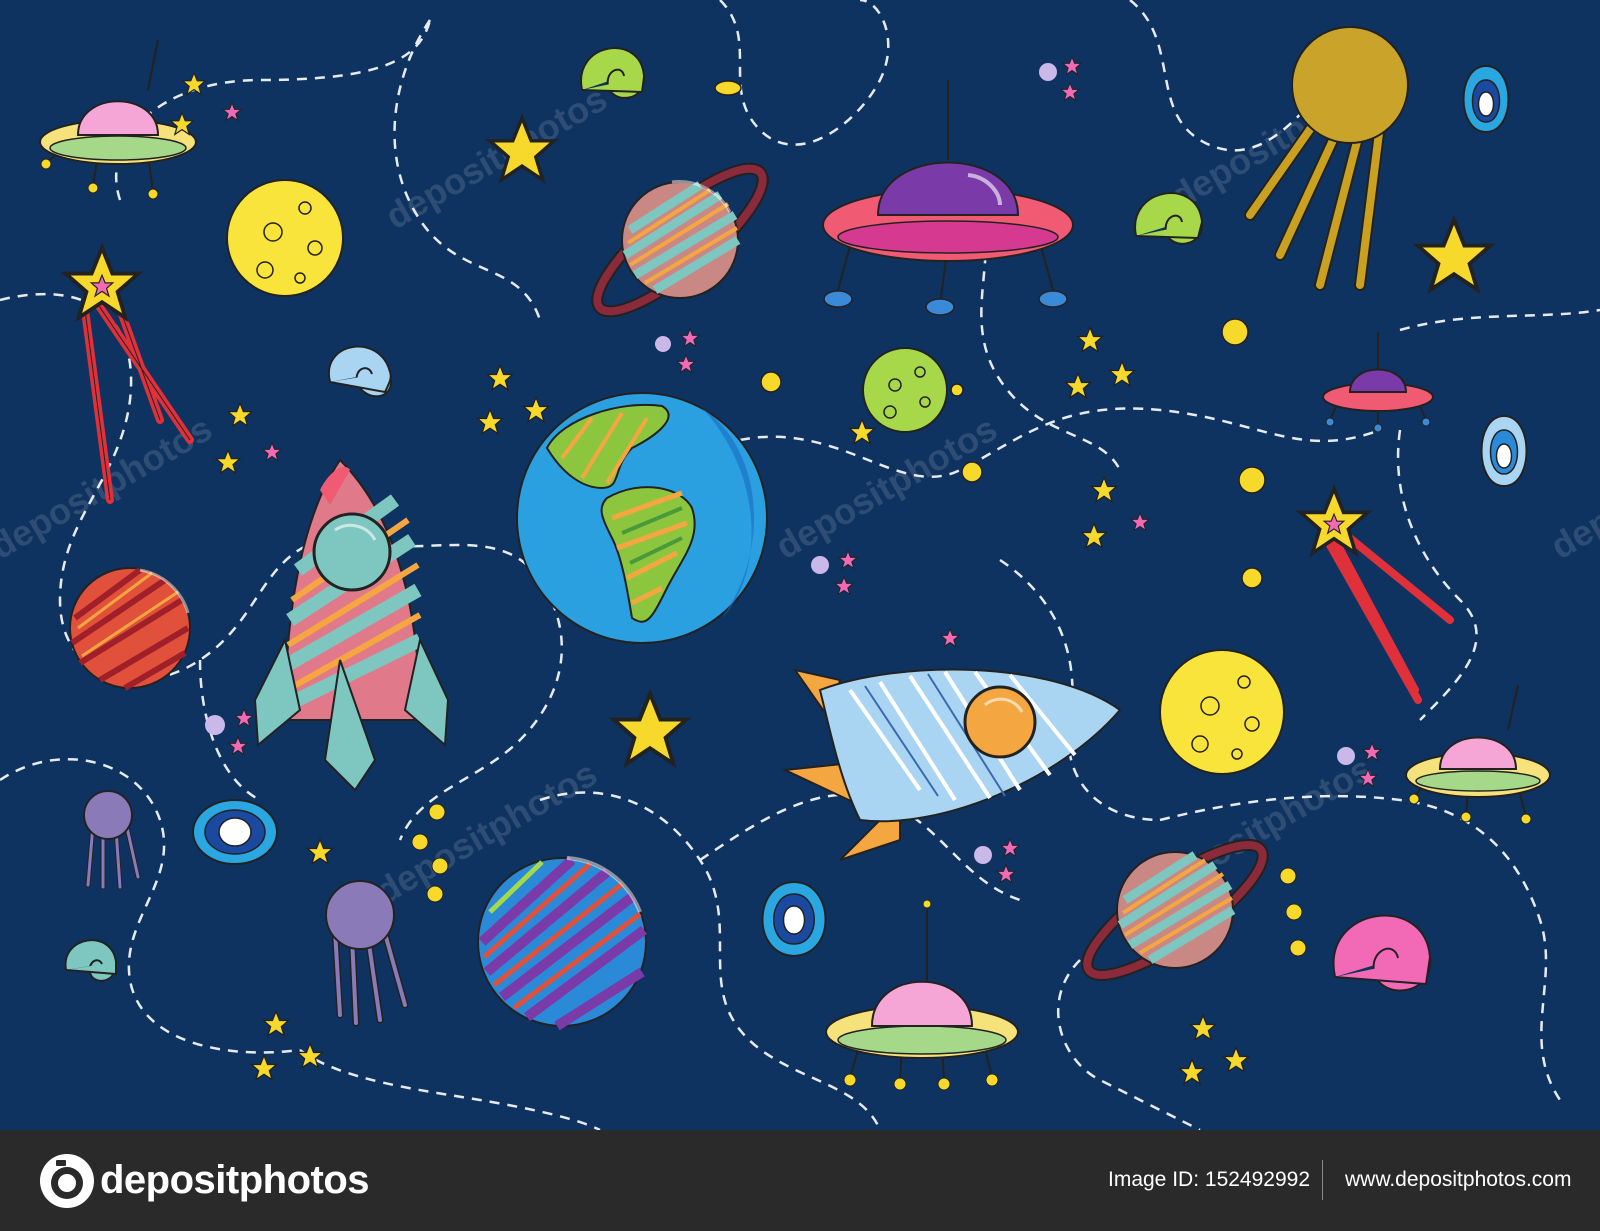 Image resolution: width=1600 pixels, height=1231 pixels. What do you see at coordinates (1458, 1180) in the screenshot?
I see `site-url-link: www.depositphotos.com` at bounding box center [1458, 1180].